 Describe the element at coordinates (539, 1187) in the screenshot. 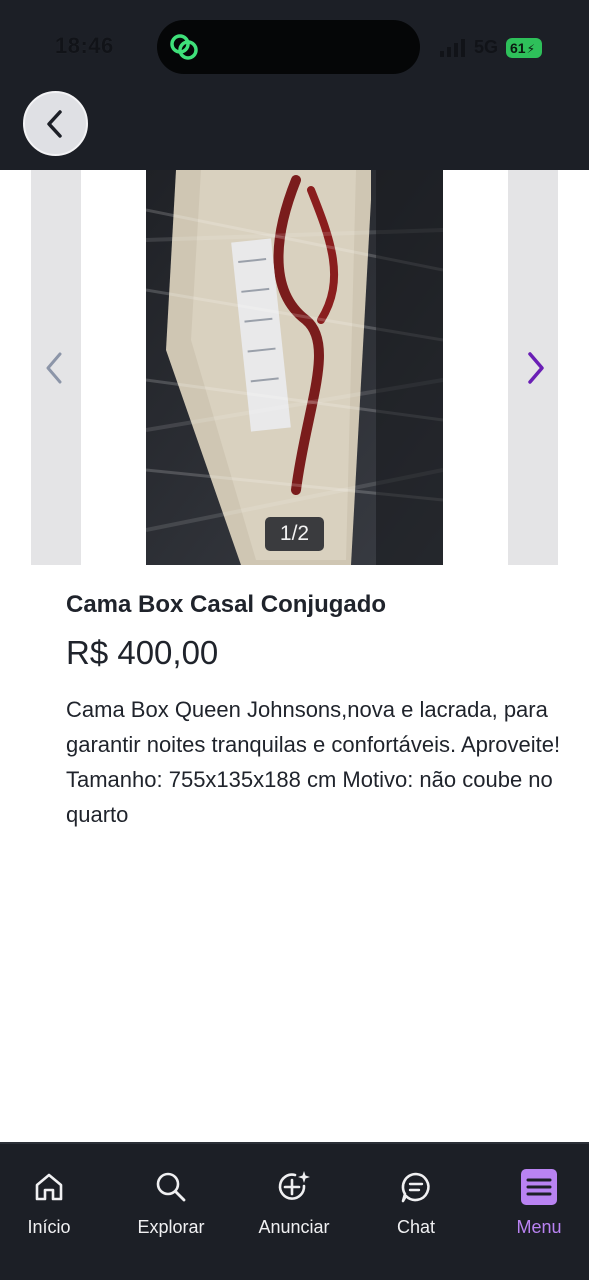

I see `menu-icon` at that location.